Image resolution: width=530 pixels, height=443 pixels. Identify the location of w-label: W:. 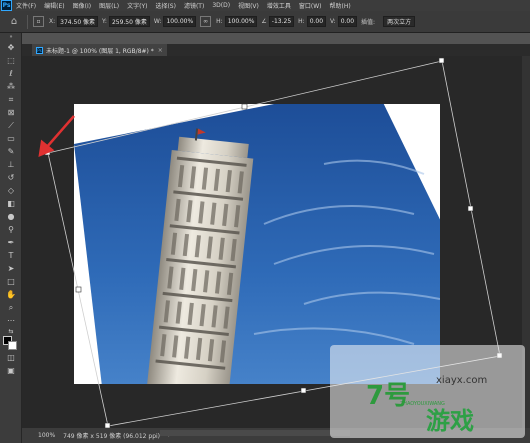
(157, 21).